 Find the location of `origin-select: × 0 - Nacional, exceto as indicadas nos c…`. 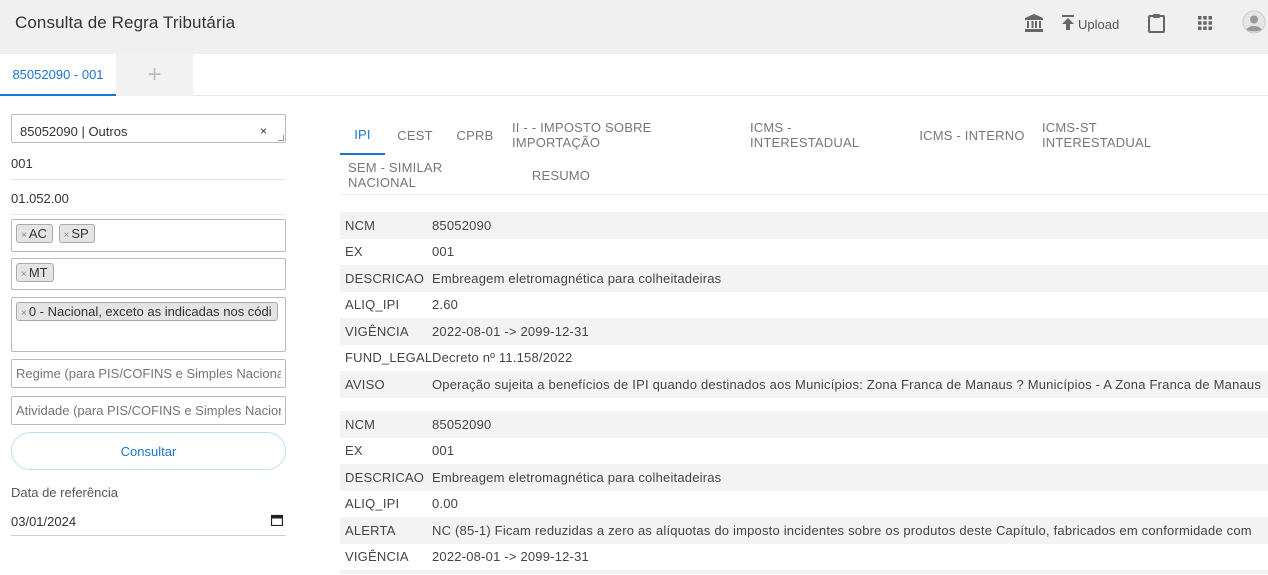

origin-select: × 0 - Nacional, exceto as indicadas nos c… is located at coordinates (148, 324).